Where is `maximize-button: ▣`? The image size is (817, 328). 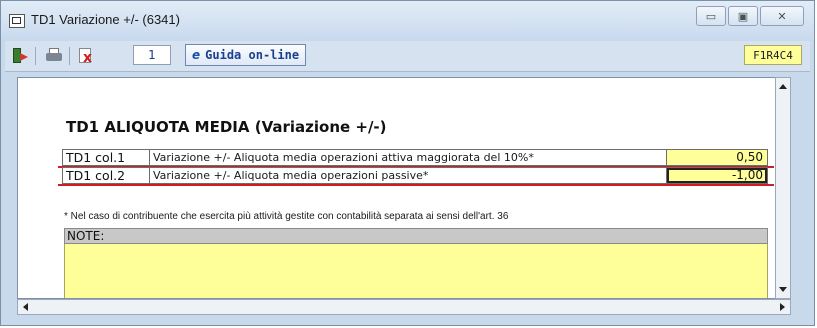 maximize-button: ▣ is located at coordinates (743, 16).